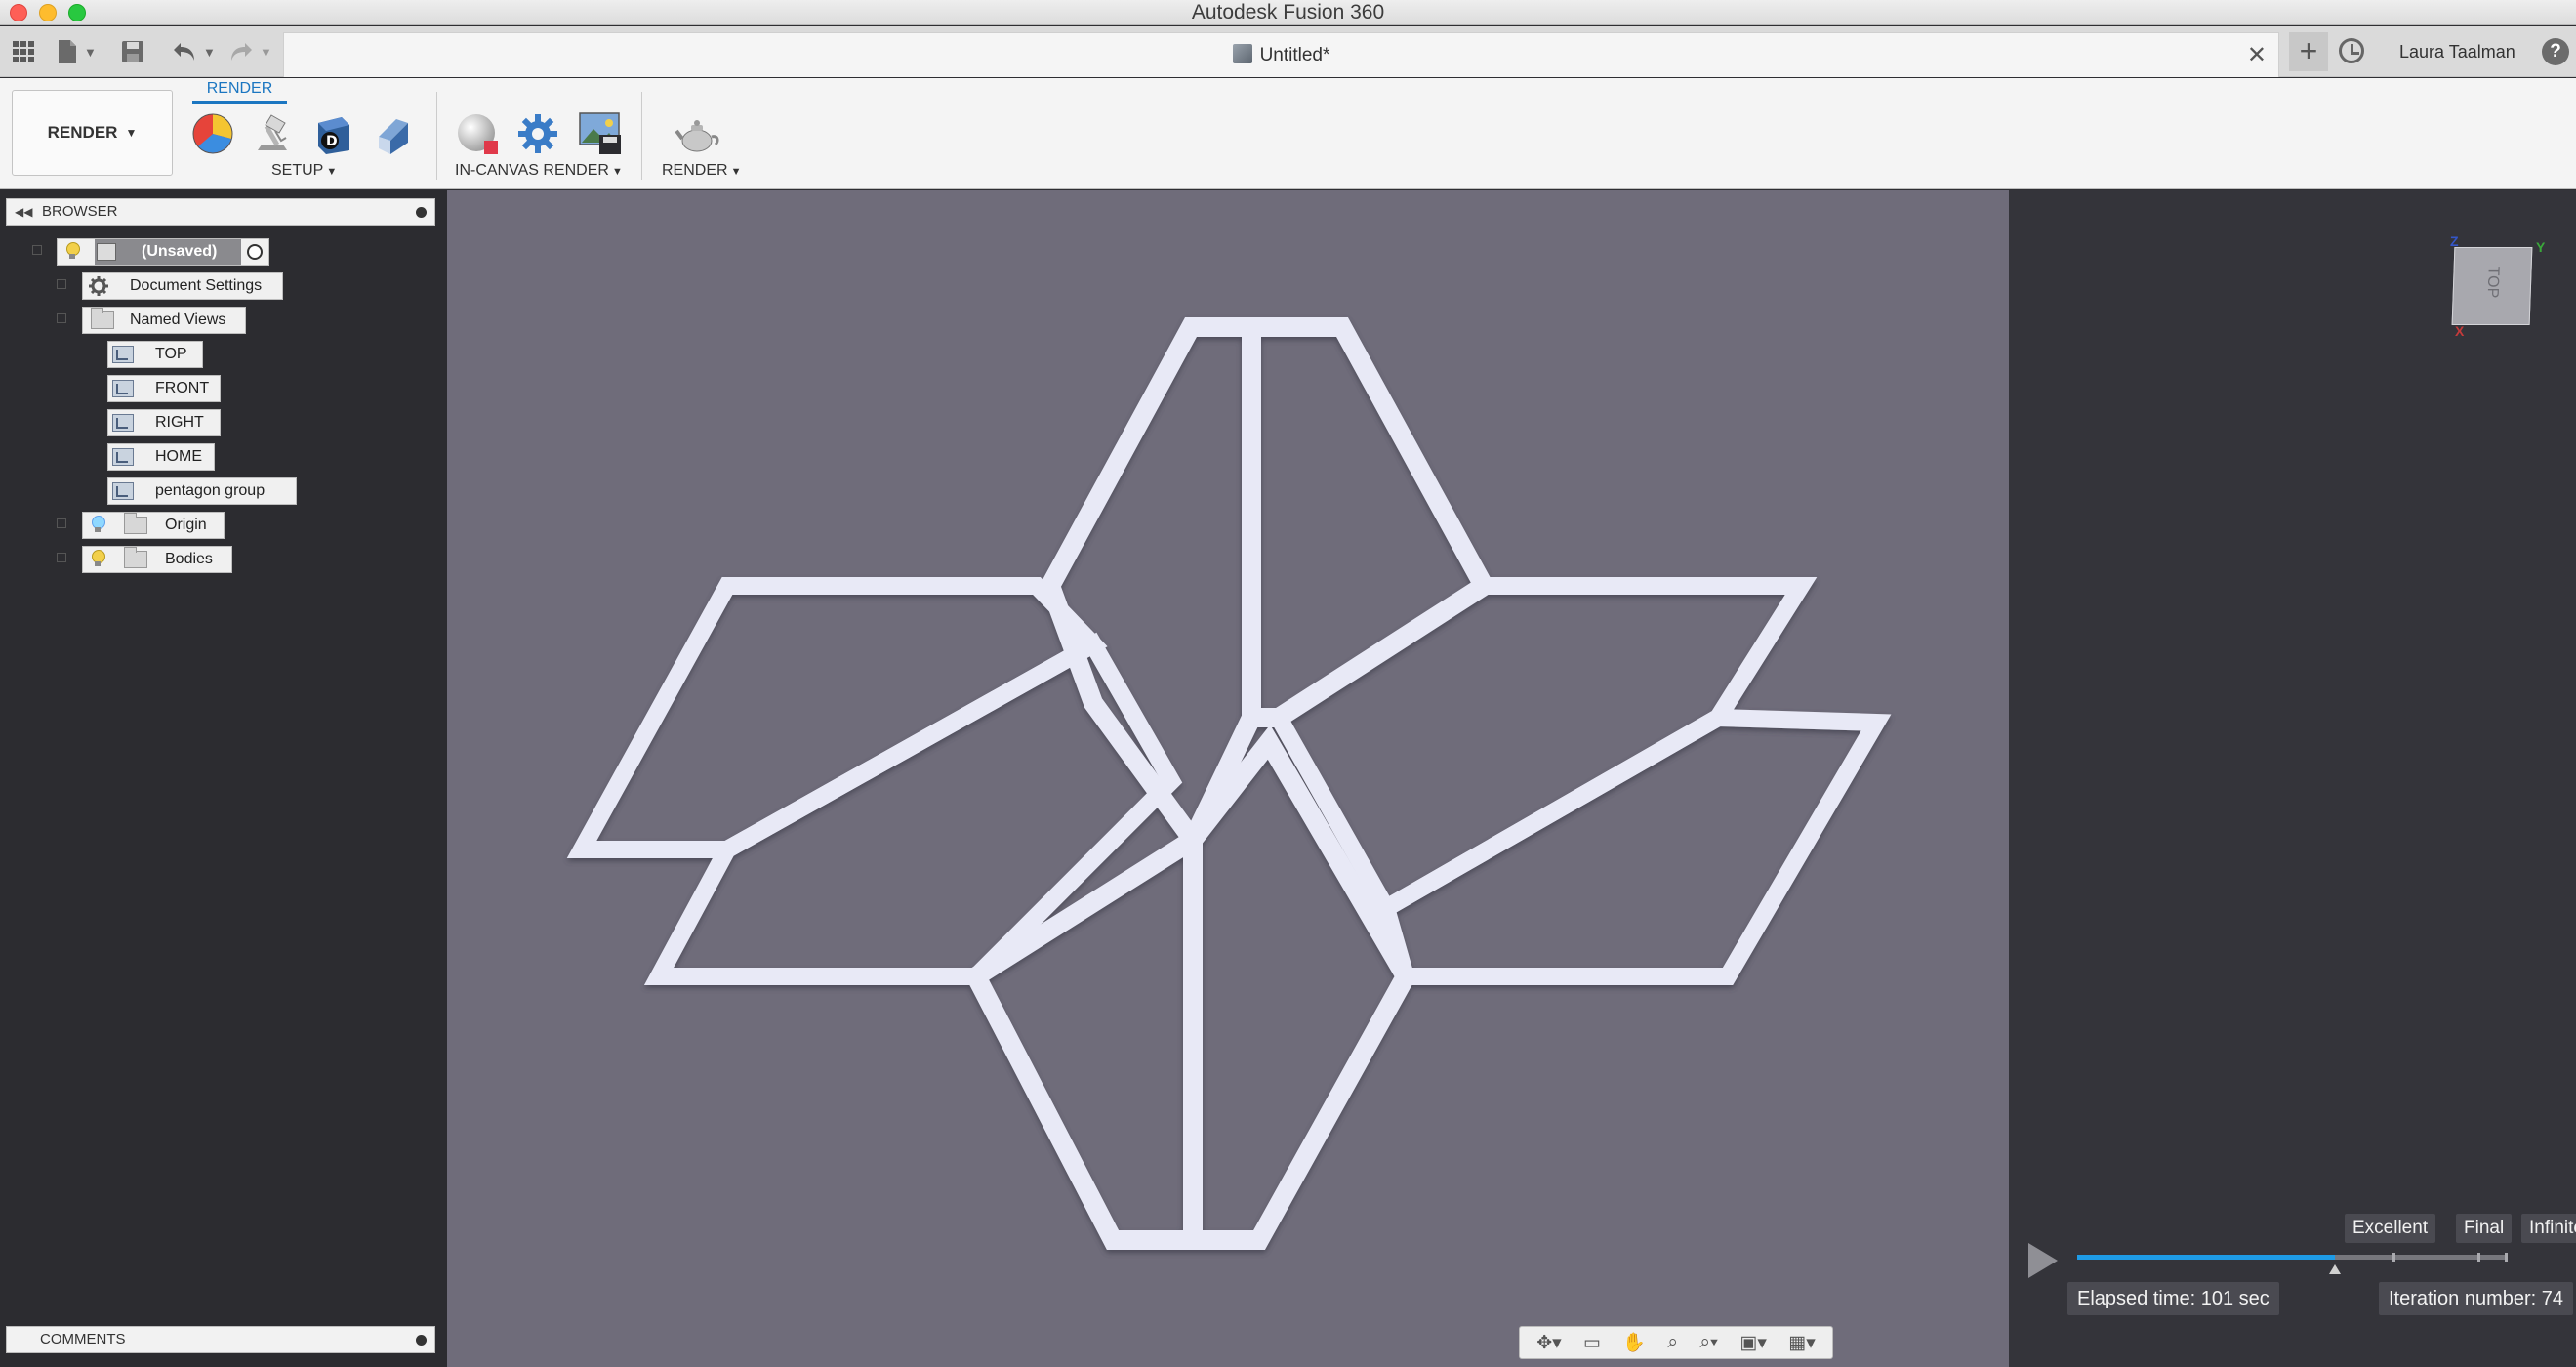 The image size is (2576, 1367). Describe the element at coordinates (157, 559) in the screenshot. I see `tree-item-bodies: Bodies` at that location.